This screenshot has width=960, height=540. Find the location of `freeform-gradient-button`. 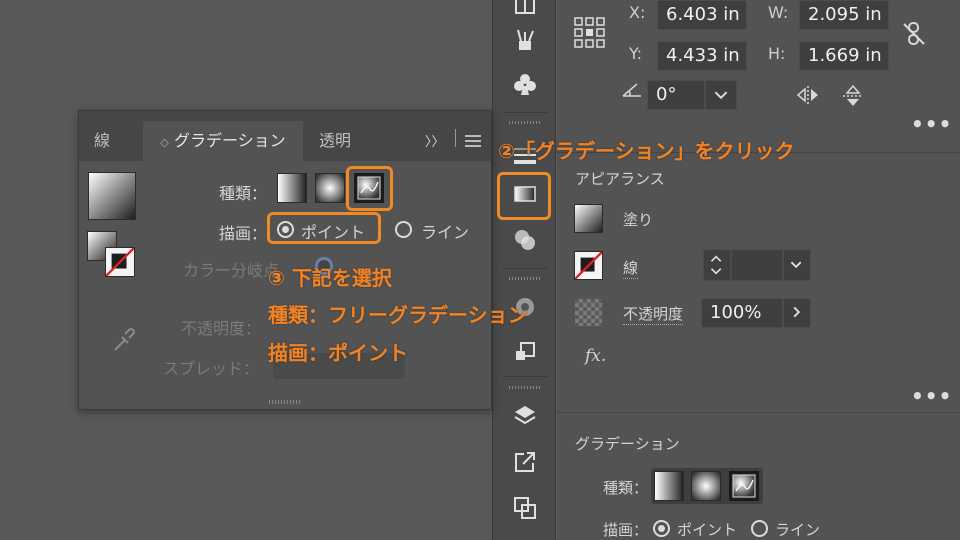

freeform-gradient-button is located at coordinates (744, 486).